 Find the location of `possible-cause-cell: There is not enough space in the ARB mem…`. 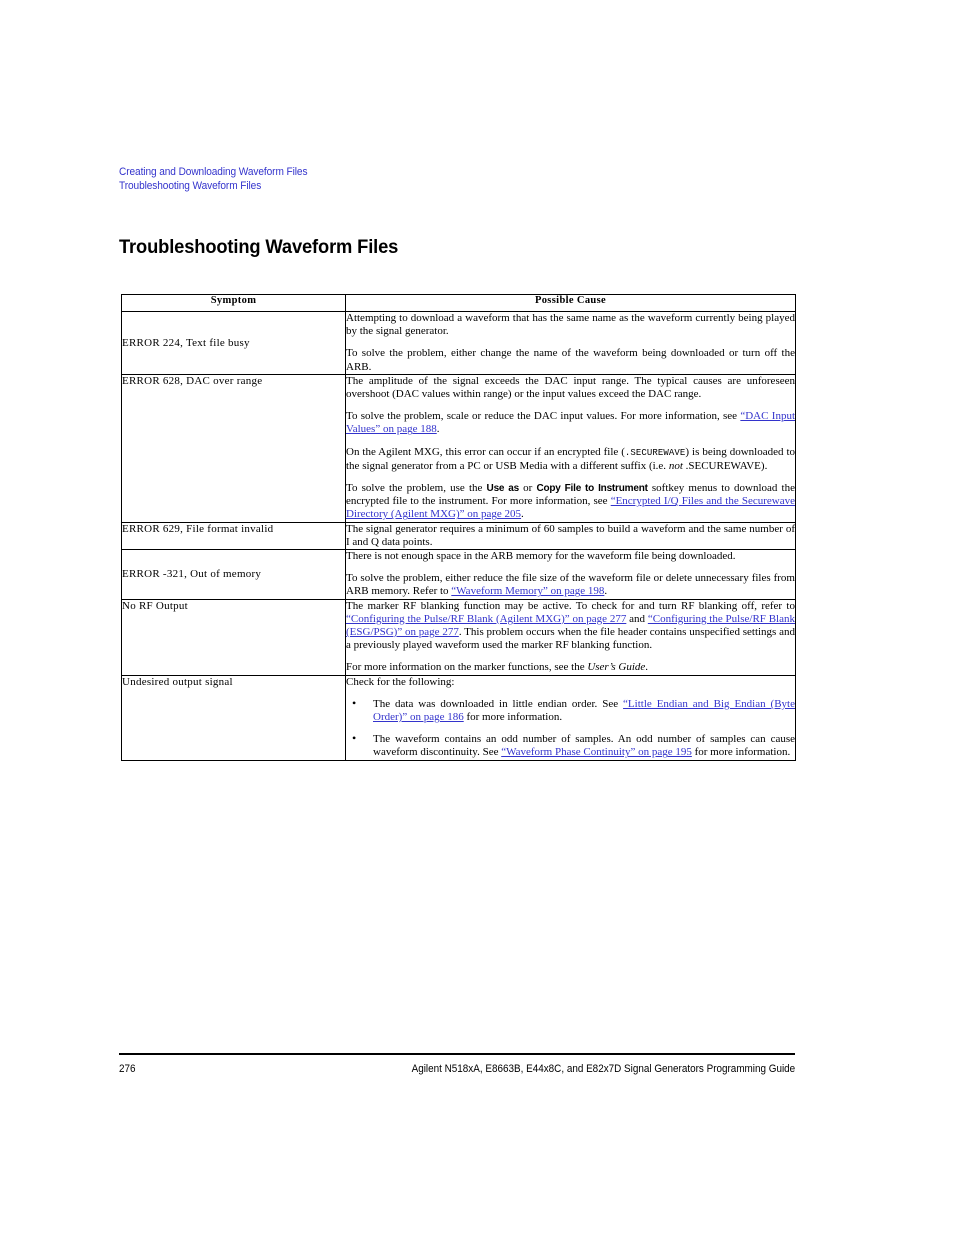

possible-cause-cell: There is not enough space in the ARB mem… is located at coordinates (570, 574).